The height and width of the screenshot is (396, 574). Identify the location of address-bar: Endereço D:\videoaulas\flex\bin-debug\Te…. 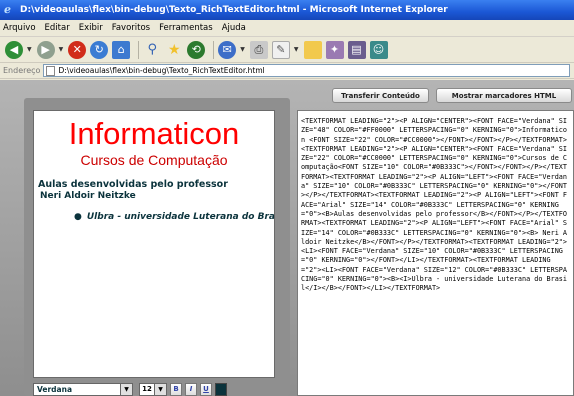
(287, 71).